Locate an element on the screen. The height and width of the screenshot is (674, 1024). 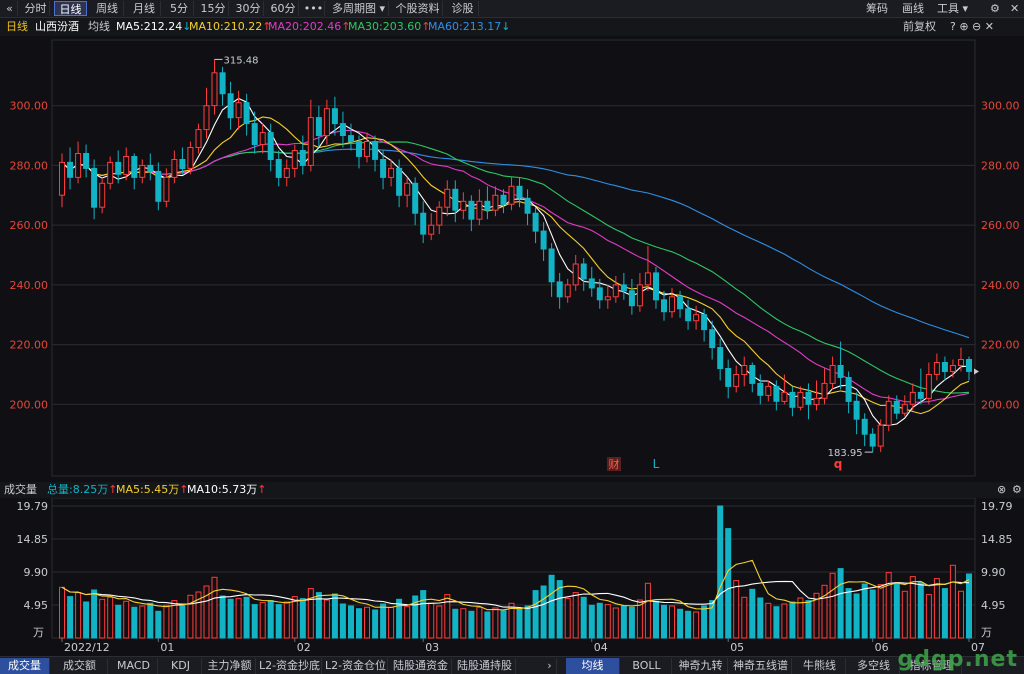
indicator-tab-right-1: BOLL is located at coordinates (647, 666).